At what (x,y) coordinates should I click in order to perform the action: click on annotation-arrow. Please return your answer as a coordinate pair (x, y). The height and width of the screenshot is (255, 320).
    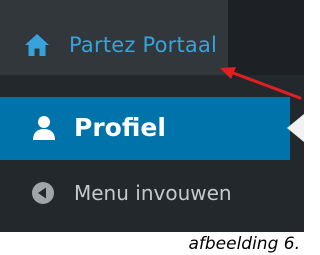
    Looking at the image, I should click on (261, 83).